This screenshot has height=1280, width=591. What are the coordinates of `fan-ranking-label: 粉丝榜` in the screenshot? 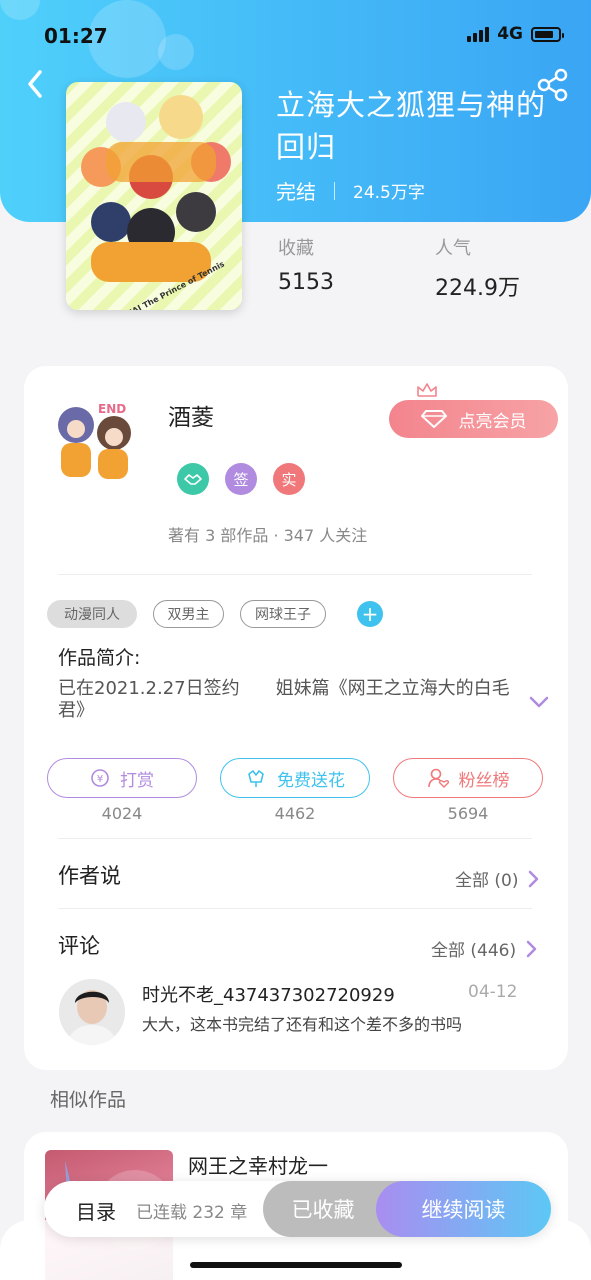 It's located at (484, 780).